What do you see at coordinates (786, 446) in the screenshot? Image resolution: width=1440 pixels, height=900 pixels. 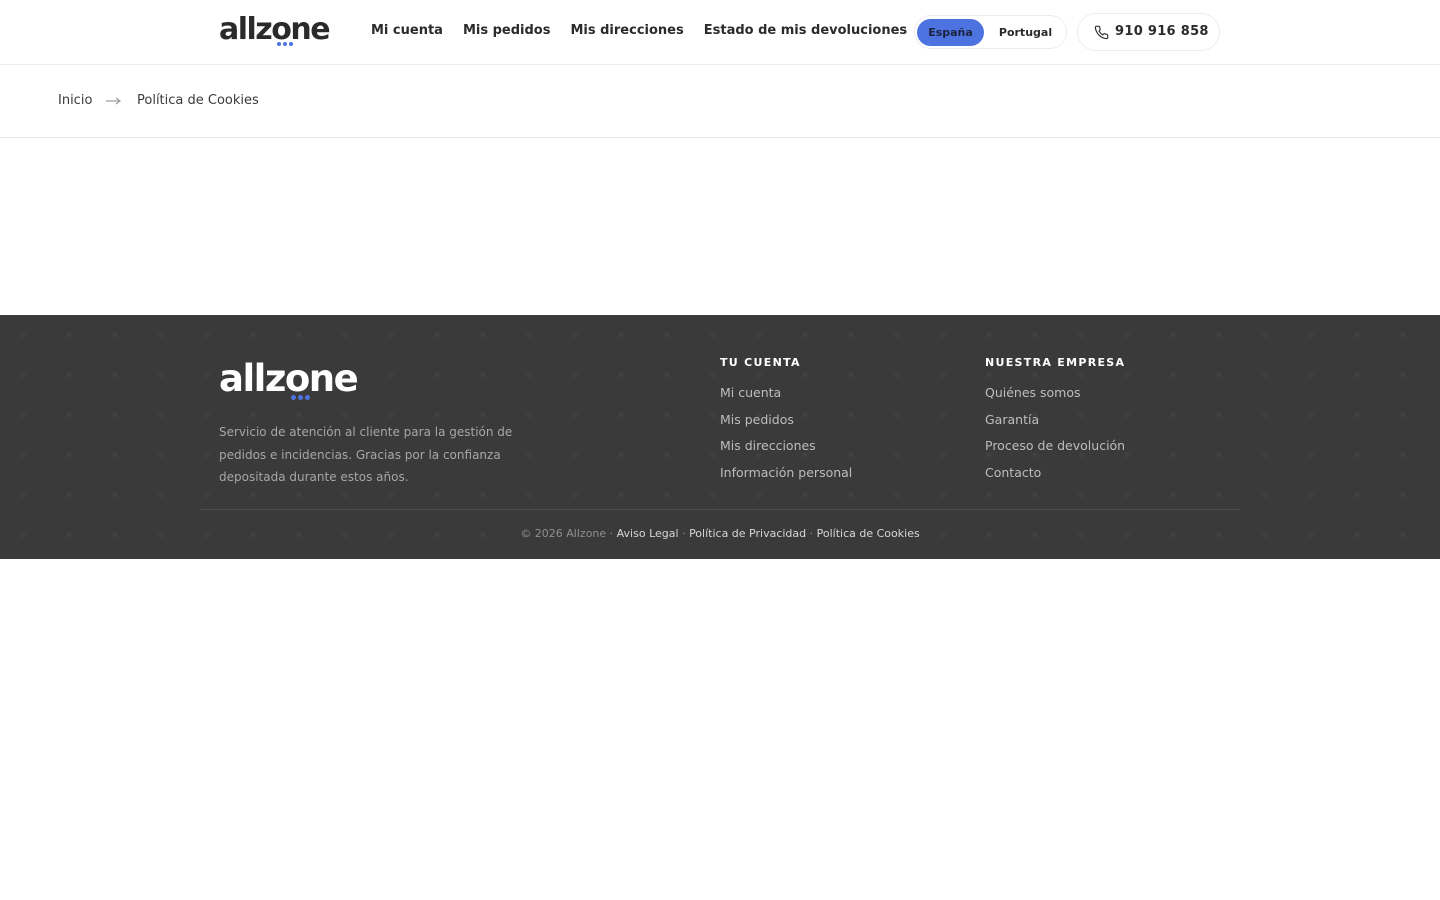 I see `footer-link-mis-direcciones: Mis direcciones` at bounding box center [786, 446].